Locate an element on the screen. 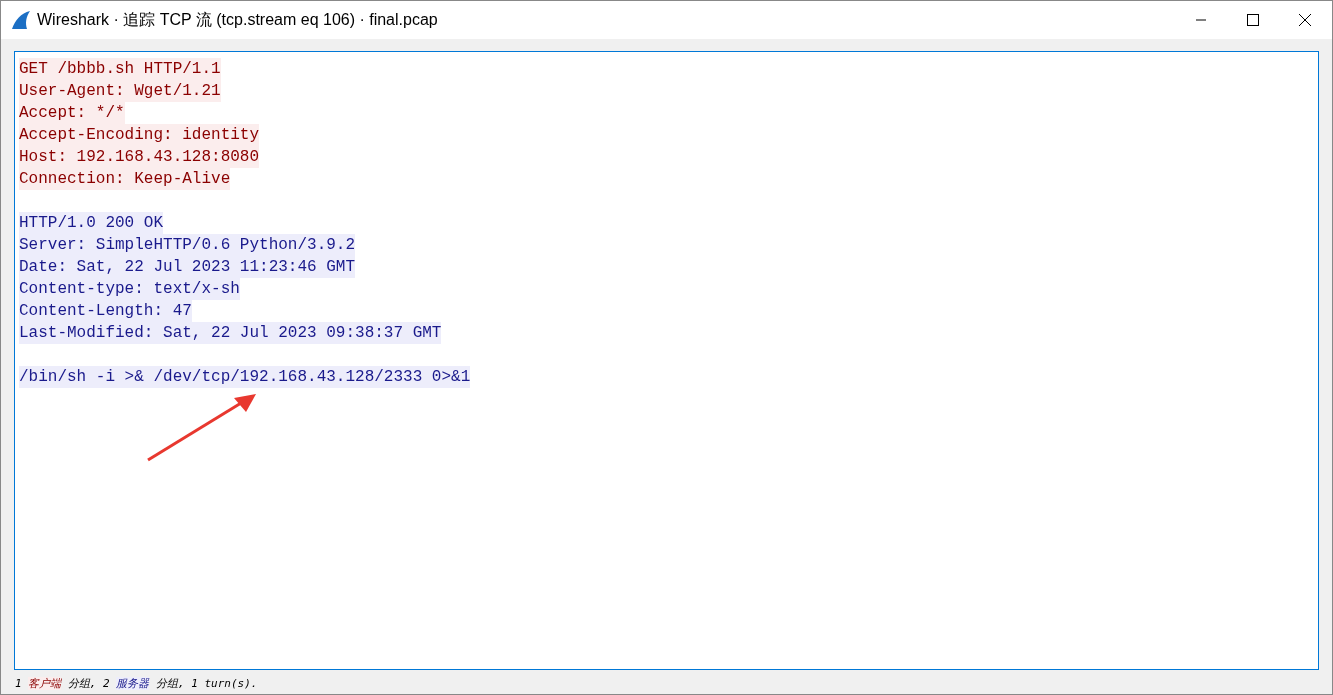 Image resolution: width=1333 pixels, height=695 pixels. window-title: Wireshark · 追踪 TCP 流 (tcp.stream eq 106) · final.pcap is located at coordinates (238, 19).